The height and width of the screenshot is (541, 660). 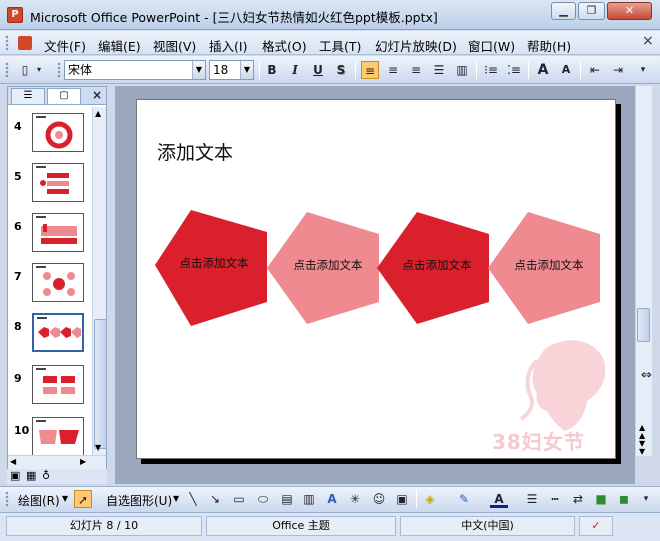 What do you see at coordinates (416, 70) in the screenshot?
I see `align-right-icon: ≡` at bounding box center [416, 70].